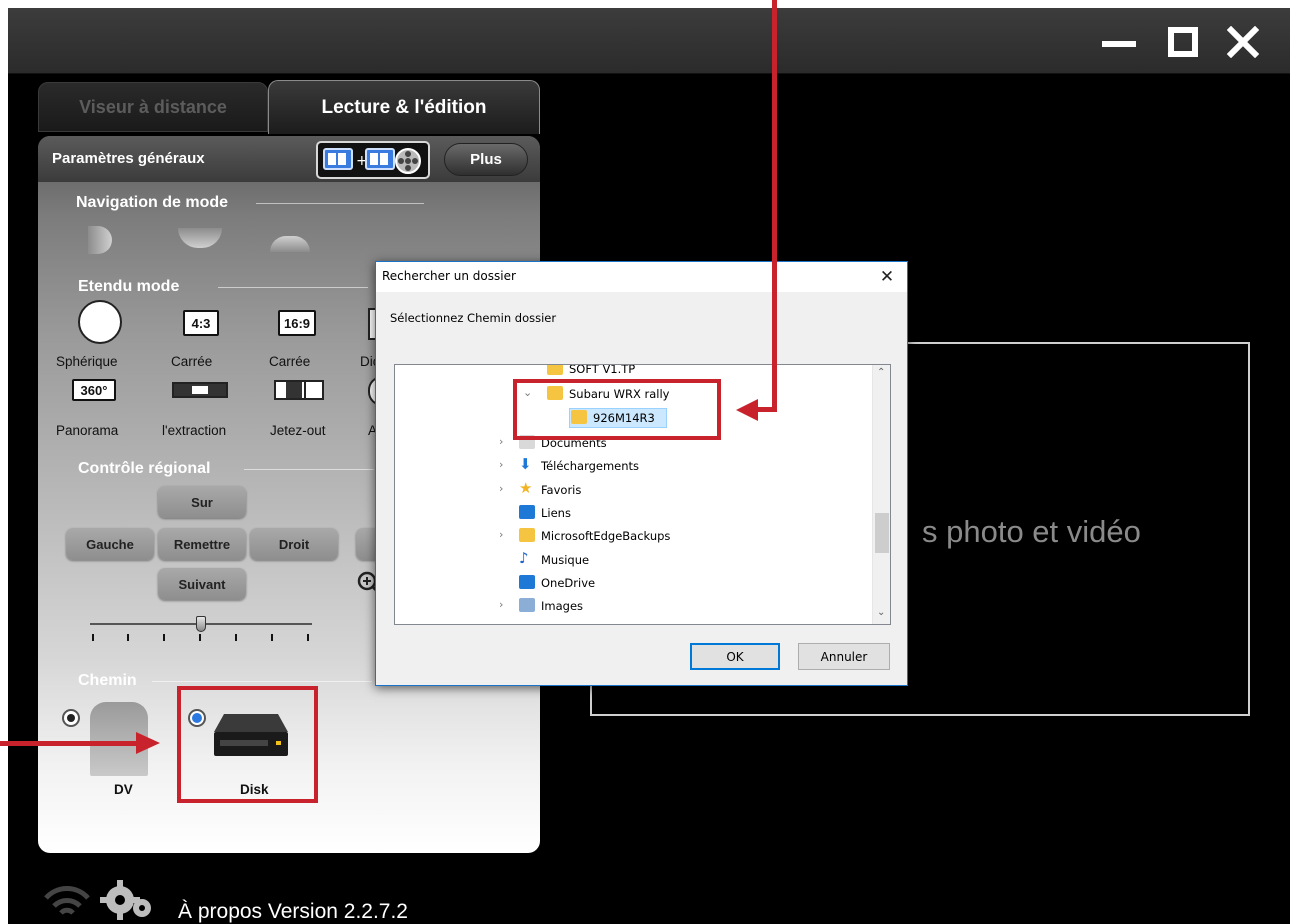 The height and width of the screenshot is (924, 1290). I want to click on cloud-icon, so click(527, 582).